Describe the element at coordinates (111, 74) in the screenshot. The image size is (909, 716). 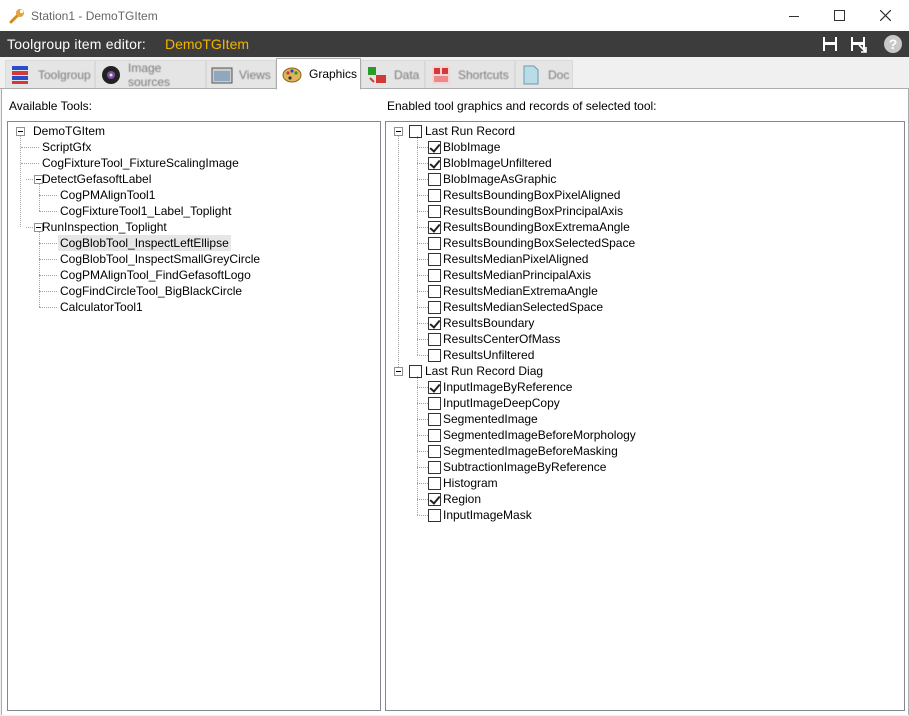
I see `image-sources-icon` at that location.